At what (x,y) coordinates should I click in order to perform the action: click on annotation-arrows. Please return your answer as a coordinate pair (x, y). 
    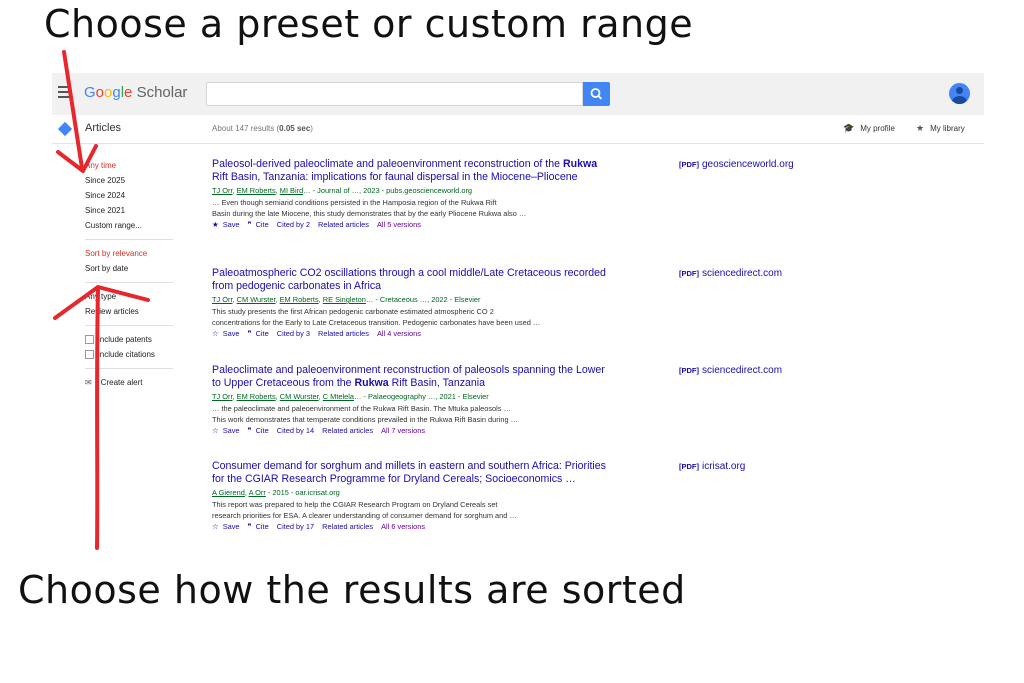
    Looking at the image, I should click on (101, 300).